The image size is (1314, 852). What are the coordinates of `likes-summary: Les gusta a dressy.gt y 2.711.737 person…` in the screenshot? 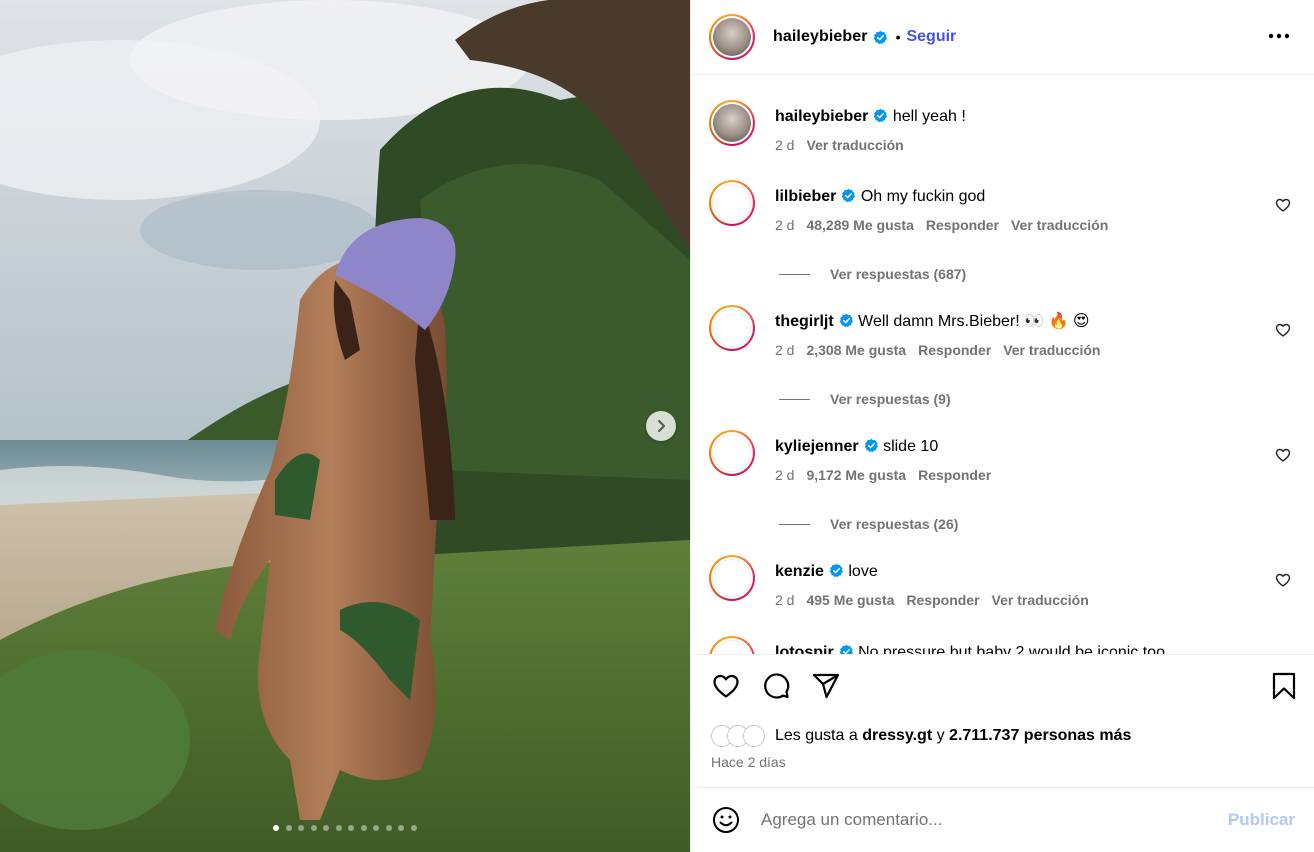 It's located at (921, 736).